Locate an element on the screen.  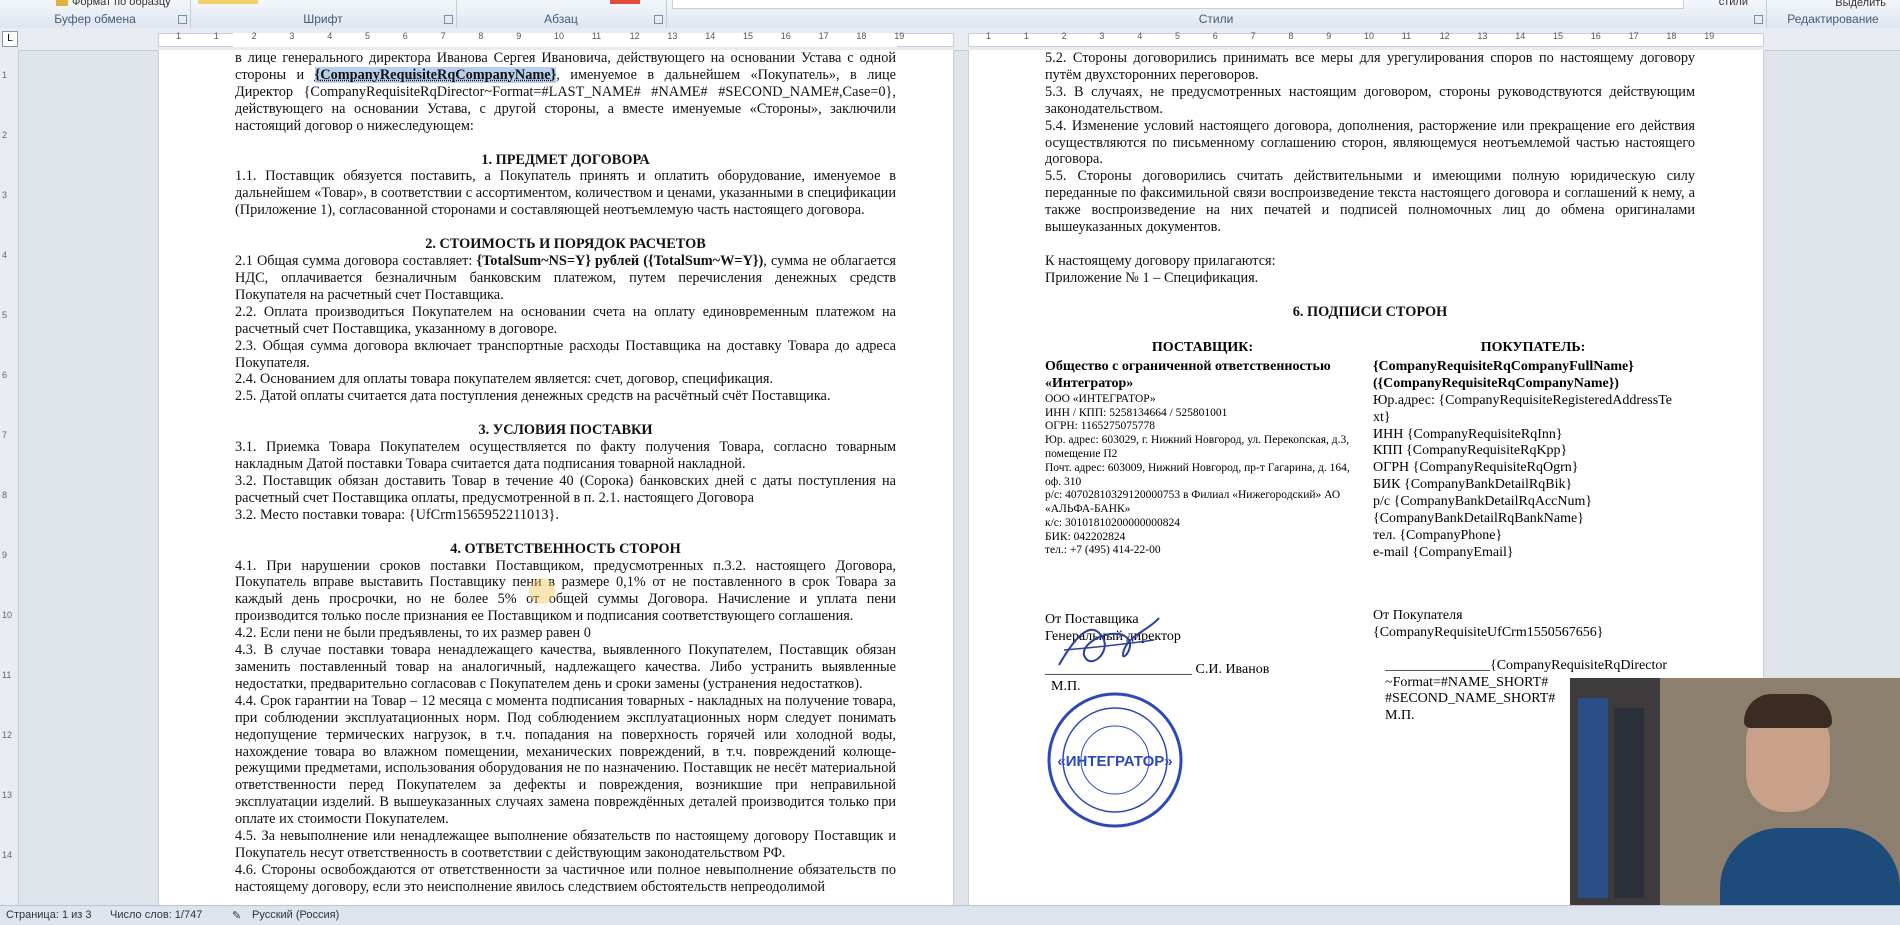
ruler-number: 6 is located at coordinates (1215, 36).